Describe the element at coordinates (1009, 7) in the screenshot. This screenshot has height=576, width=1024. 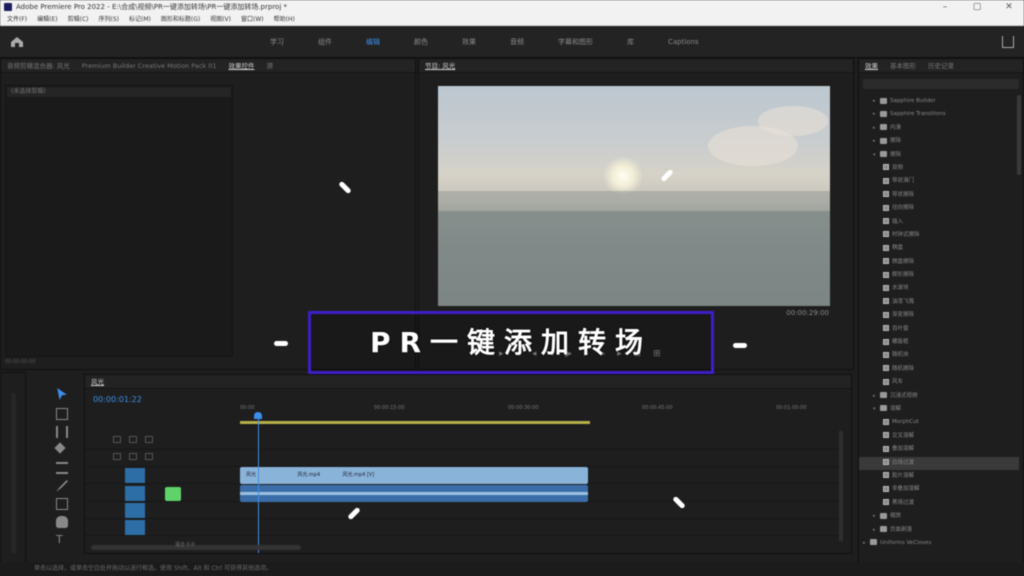
I see `close-icon: ✕` at that location.